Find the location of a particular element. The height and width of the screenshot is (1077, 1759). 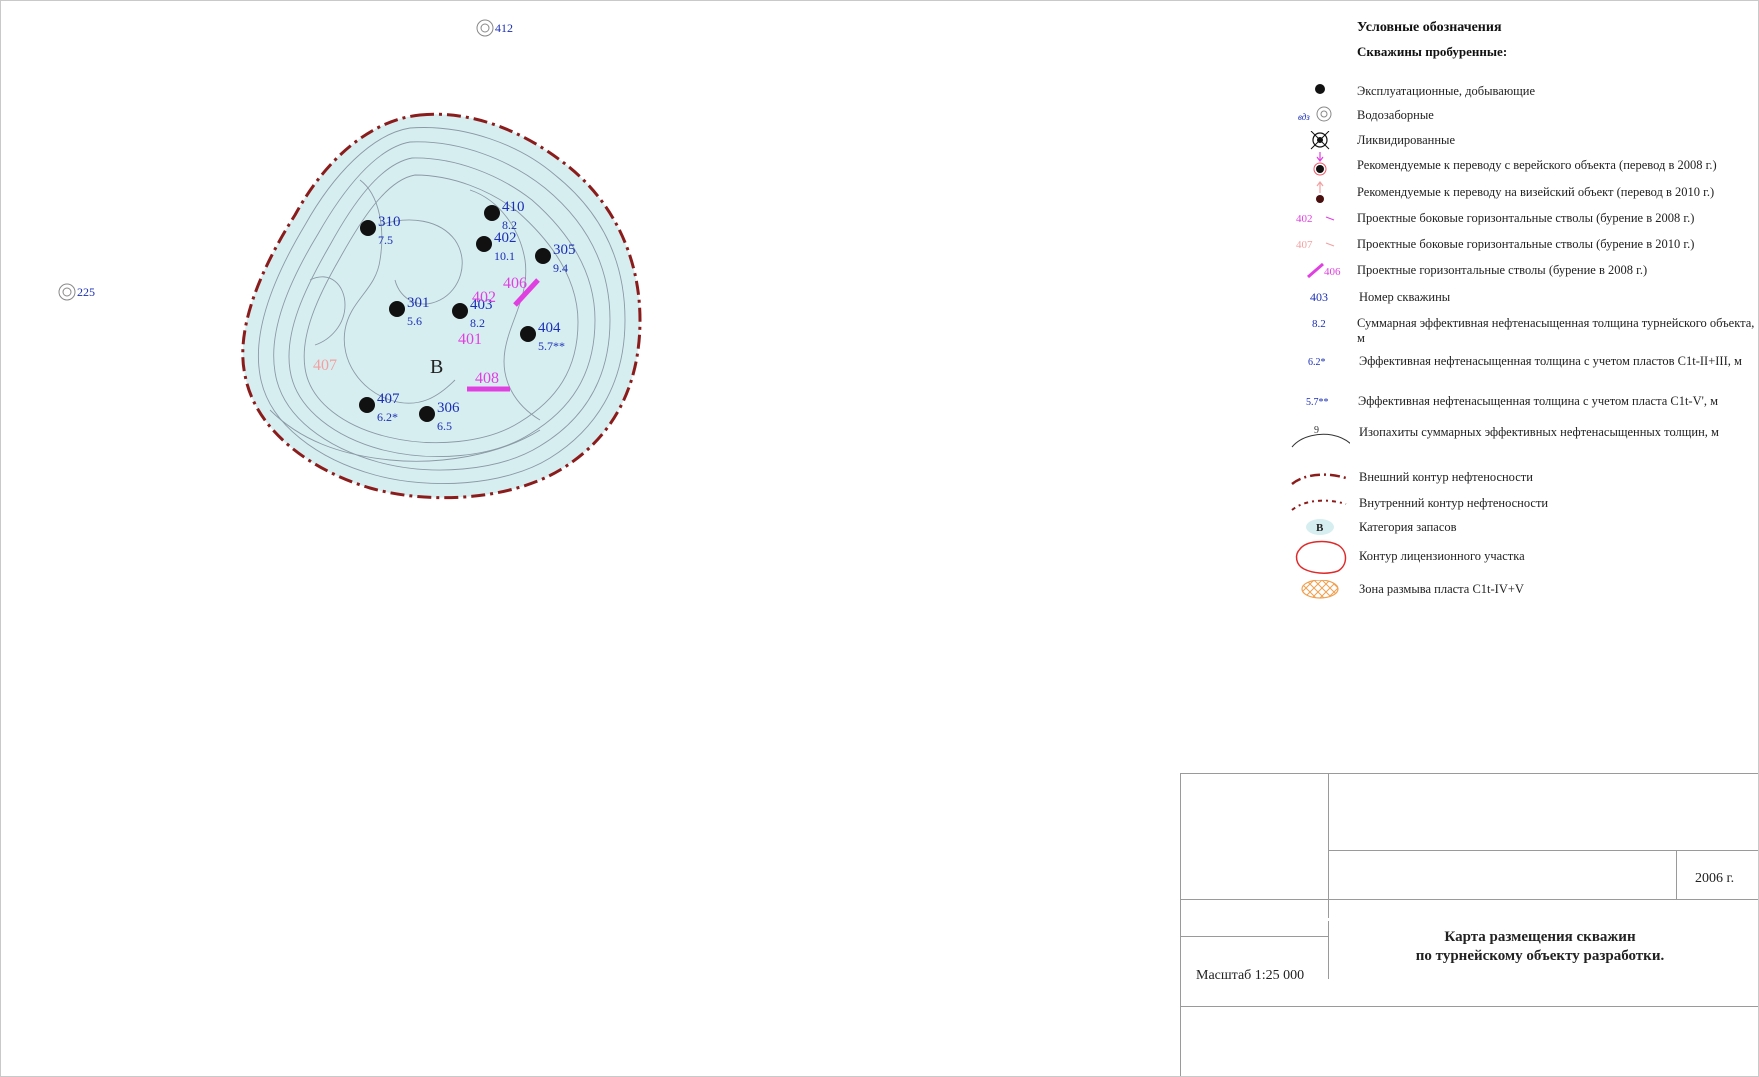

svg-text: 406 is located at coordinates (1332, 272).